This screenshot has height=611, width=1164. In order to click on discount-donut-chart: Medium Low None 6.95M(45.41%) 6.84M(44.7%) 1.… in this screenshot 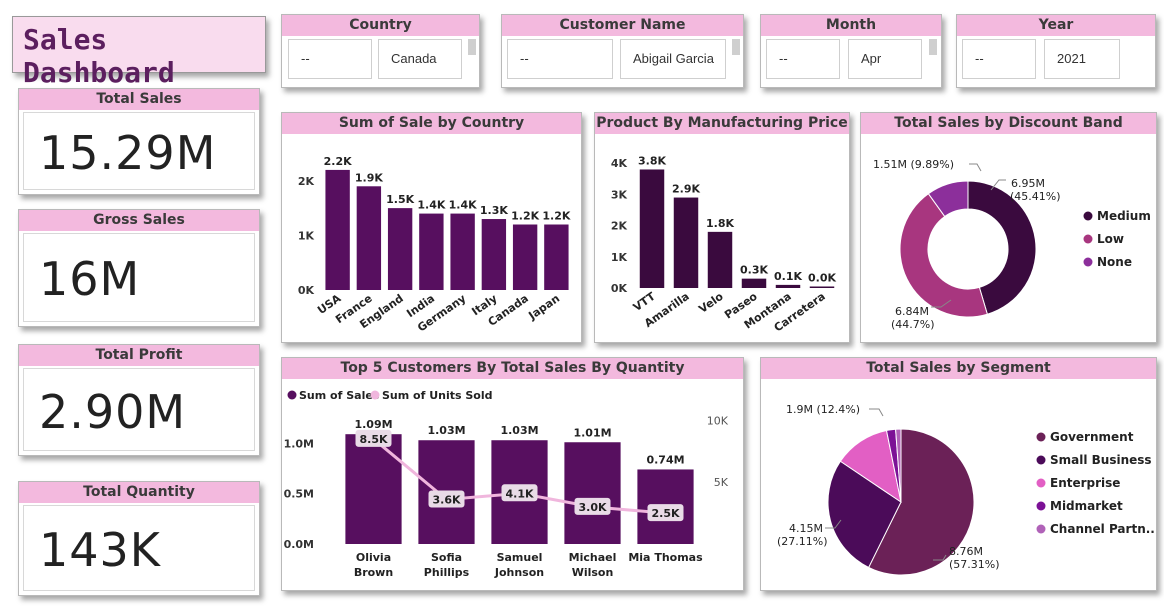, I will do `click(1012, 244)`.